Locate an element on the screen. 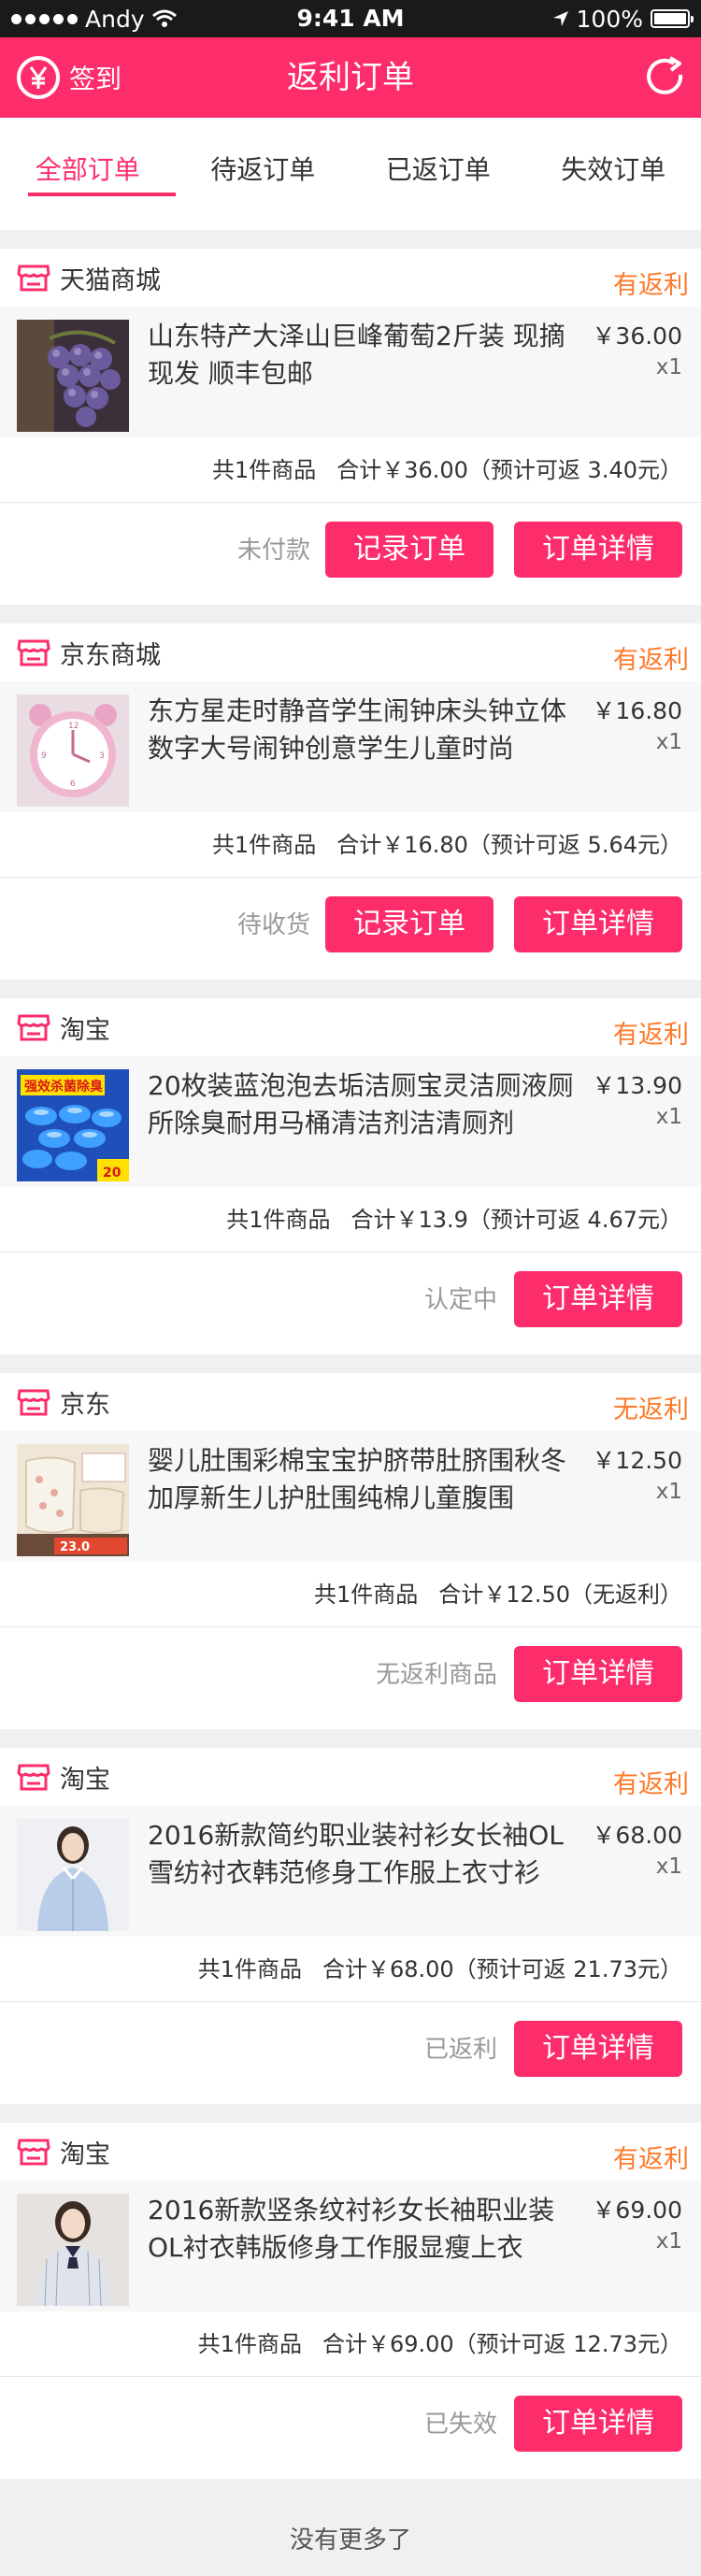 The width and height of the screenshot is (701, 2576). order-total: 合计￥12.50（无返利） is located at coordinates (560, 1594).